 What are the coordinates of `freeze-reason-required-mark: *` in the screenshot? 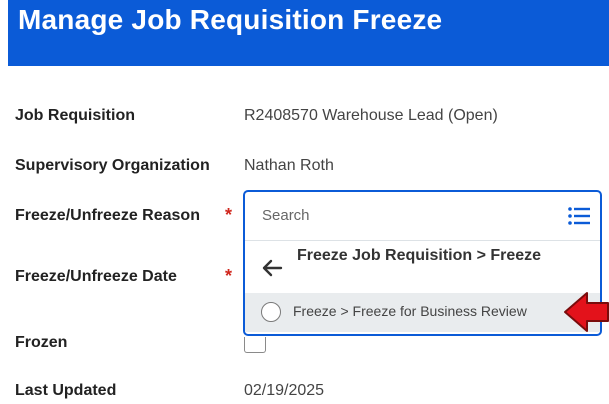 It's located at (229, 215).